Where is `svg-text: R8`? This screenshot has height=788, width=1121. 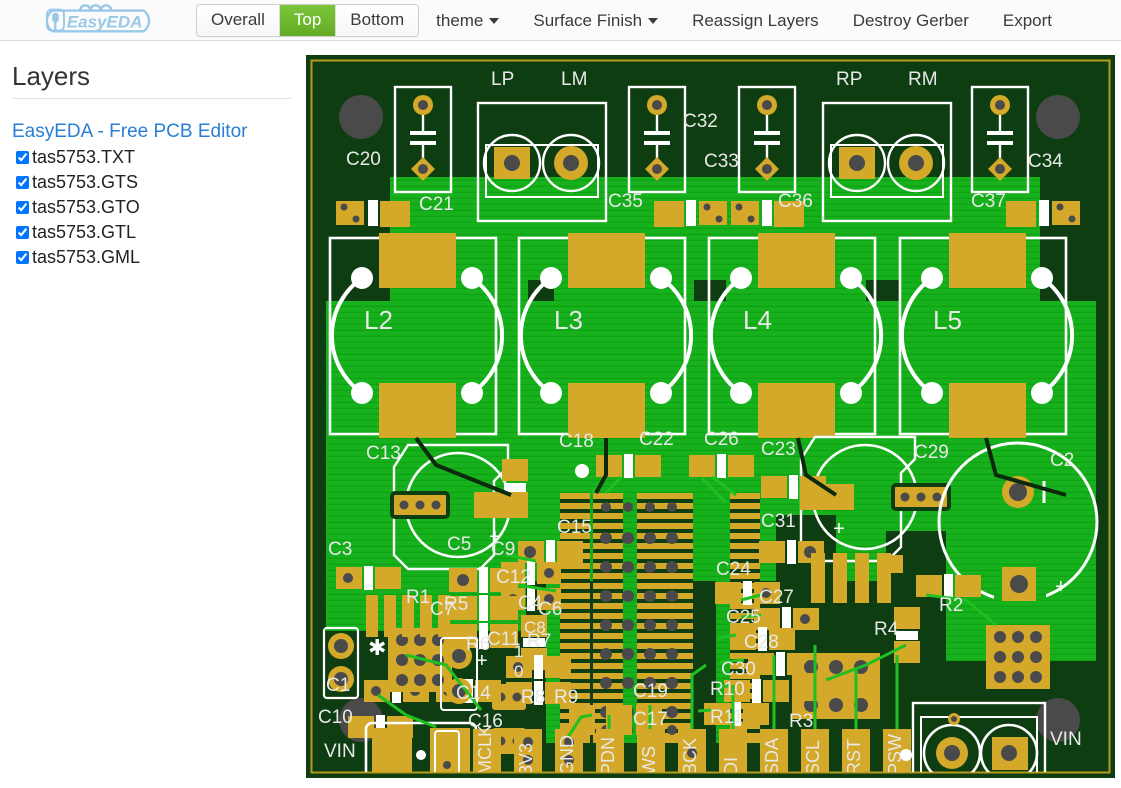 svg-text: R8 is located at coordinates (533, 697).